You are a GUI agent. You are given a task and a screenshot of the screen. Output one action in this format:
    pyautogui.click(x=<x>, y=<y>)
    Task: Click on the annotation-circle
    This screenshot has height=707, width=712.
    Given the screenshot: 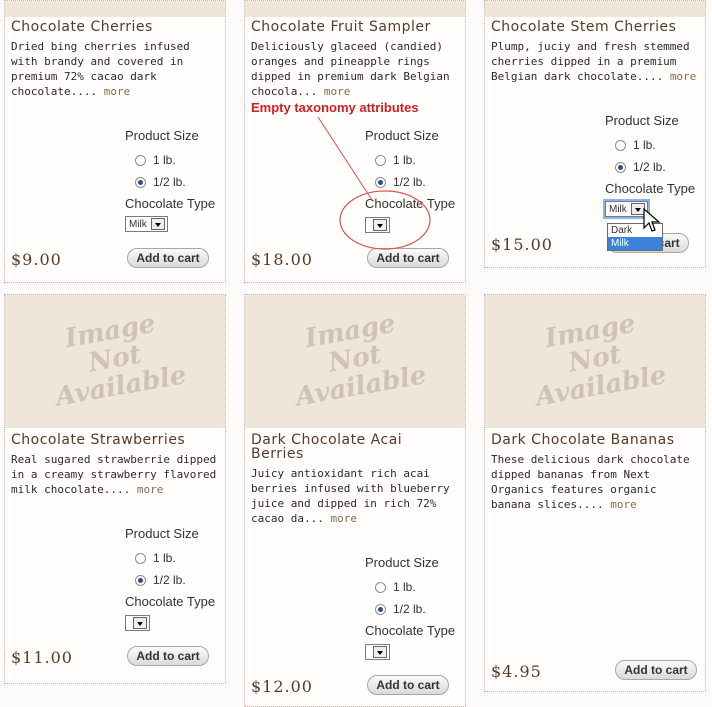 What is the action you would take?
    pyautogui.click(x=385, y=220)
    